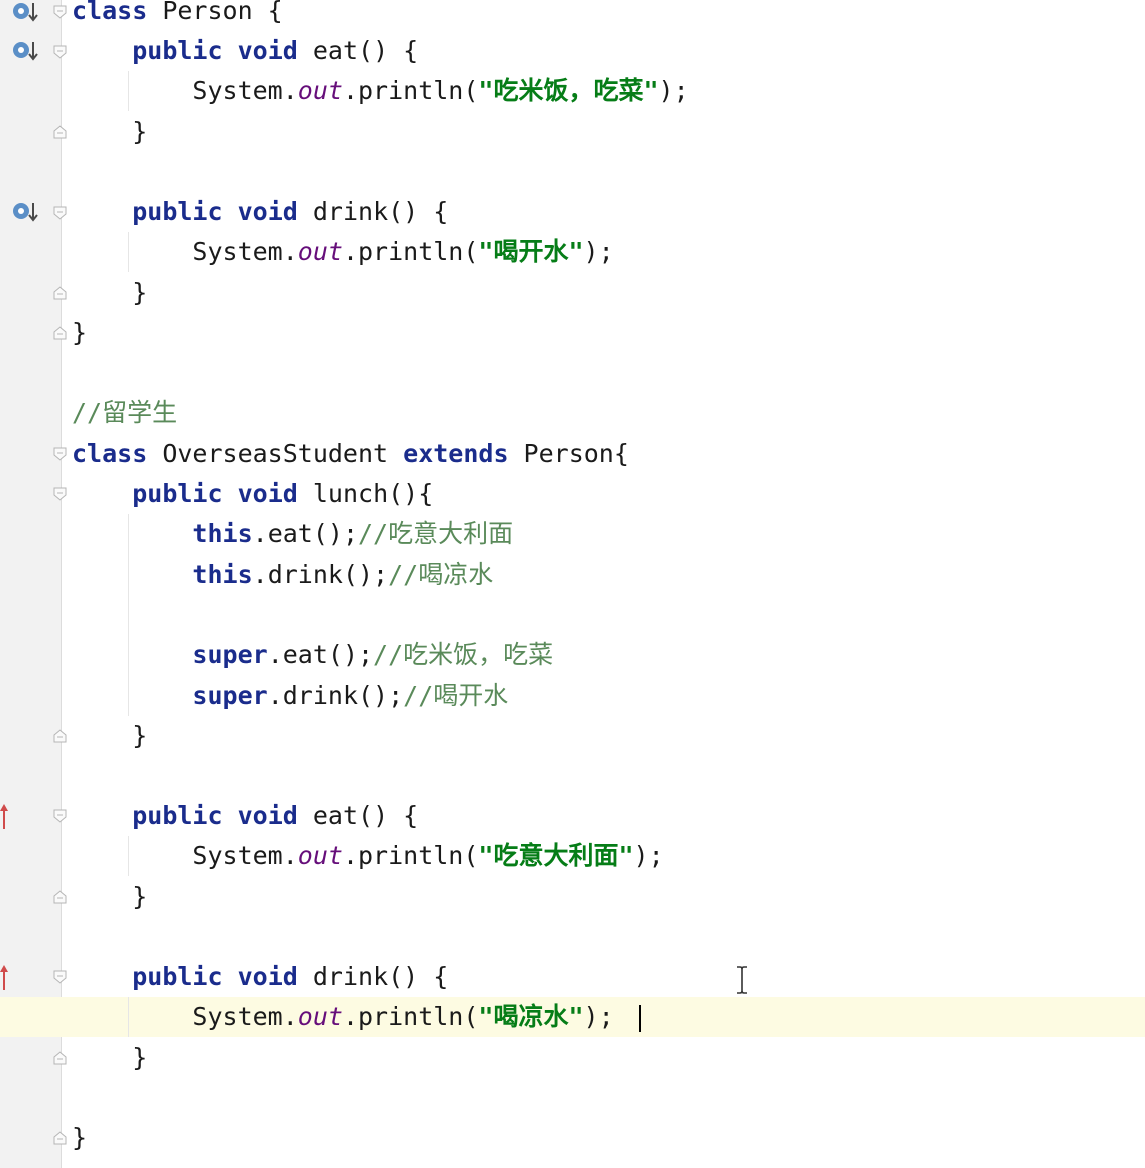 The width and height of the screenshot is (1145, 1168). Describe the element at coordinates (531, 1016) in the screenshot. I see `string-literal: "喝凉水"` at that location.